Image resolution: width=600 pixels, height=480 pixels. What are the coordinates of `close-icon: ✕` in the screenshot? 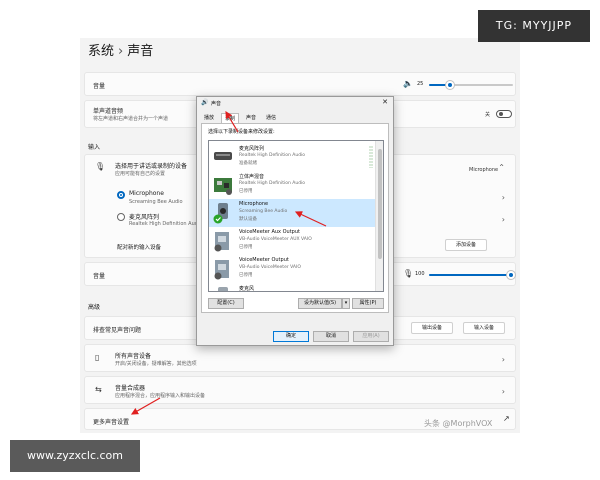 It's located at (385, 102).